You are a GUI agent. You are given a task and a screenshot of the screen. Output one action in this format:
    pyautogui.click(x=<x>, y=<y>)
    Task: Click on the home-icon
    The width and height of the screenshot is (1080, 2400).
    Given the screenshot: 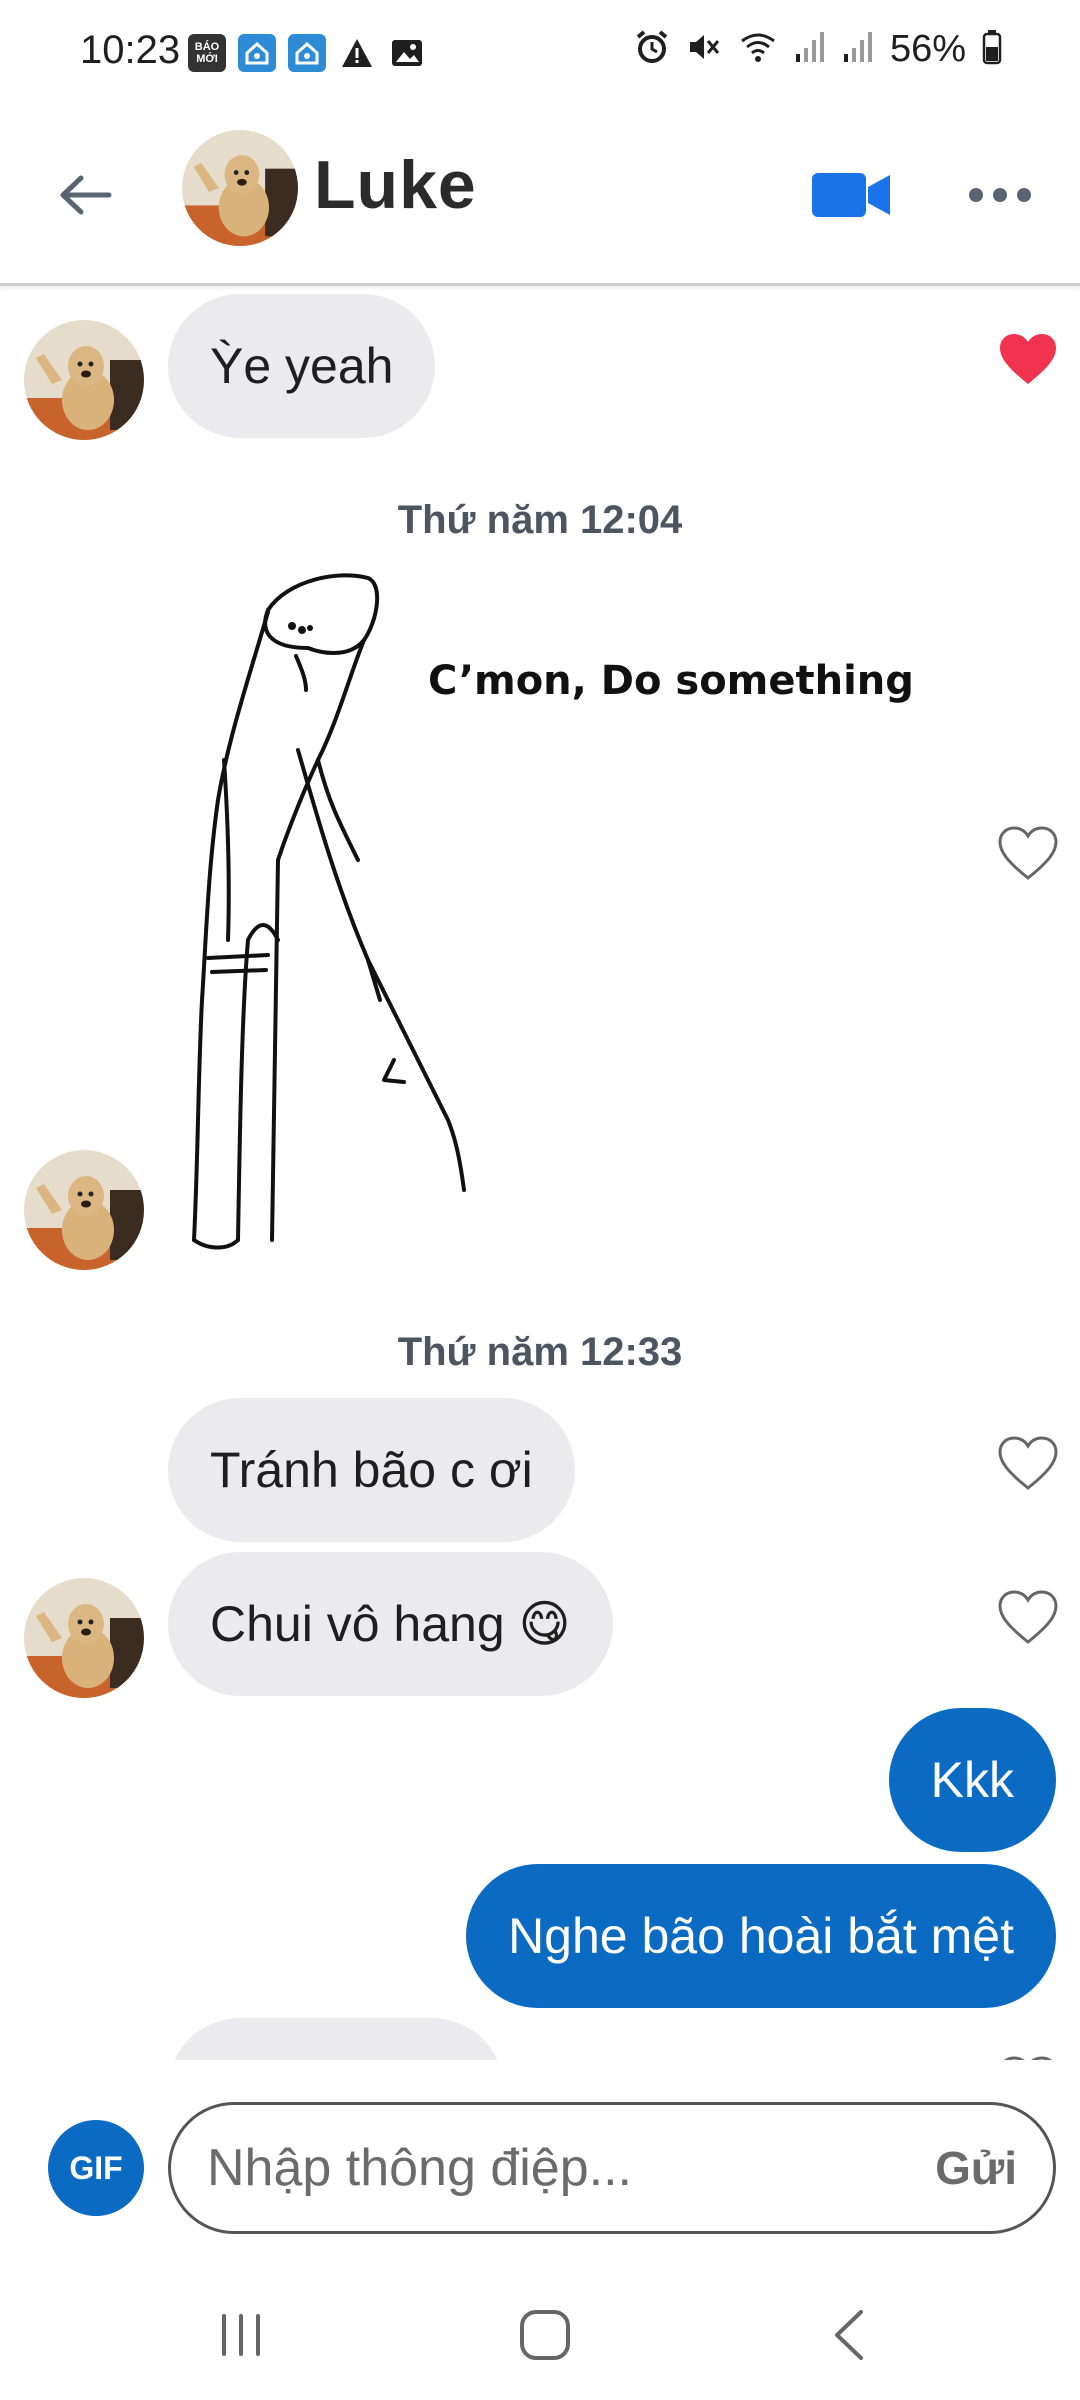 What is the action you would take?
    pyautogui.click(x=545, y=2335)
    